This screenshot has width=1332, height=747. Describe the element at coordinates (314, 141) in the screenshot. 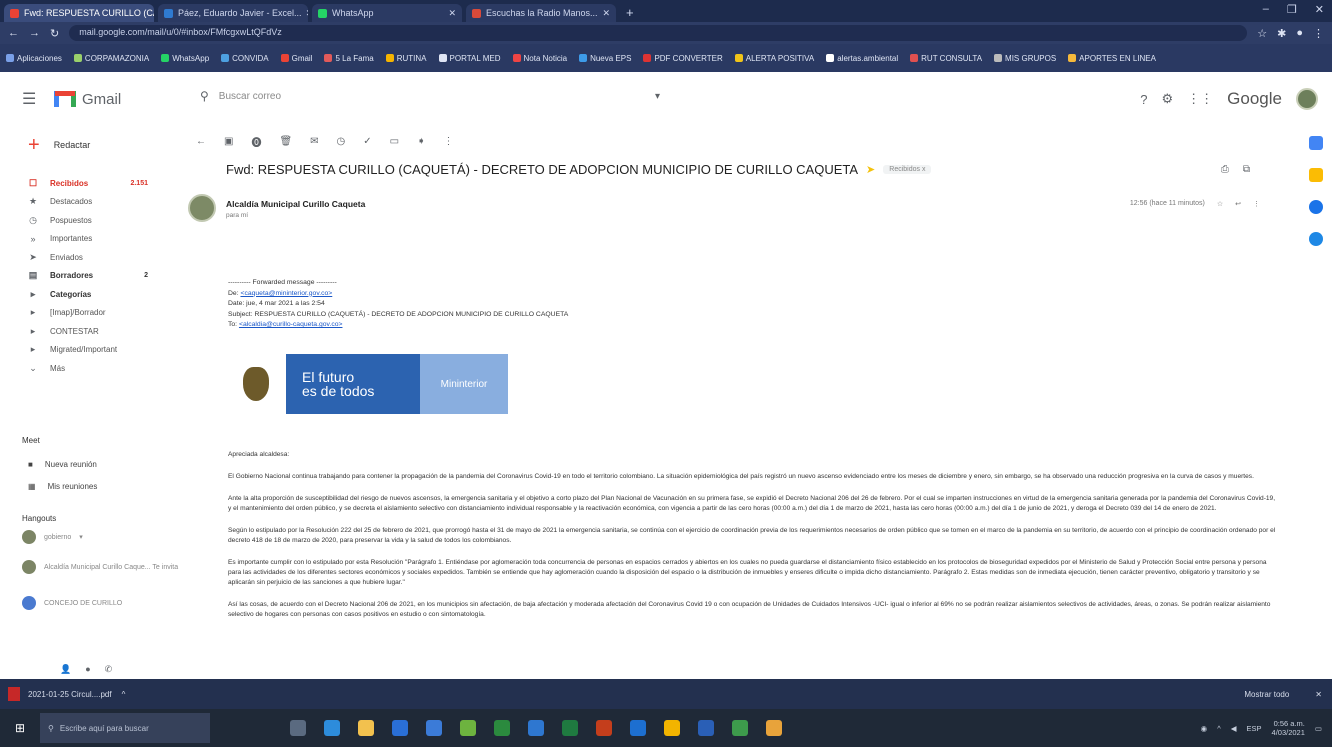

I see `mark-unread-icon: ✉` at that location.